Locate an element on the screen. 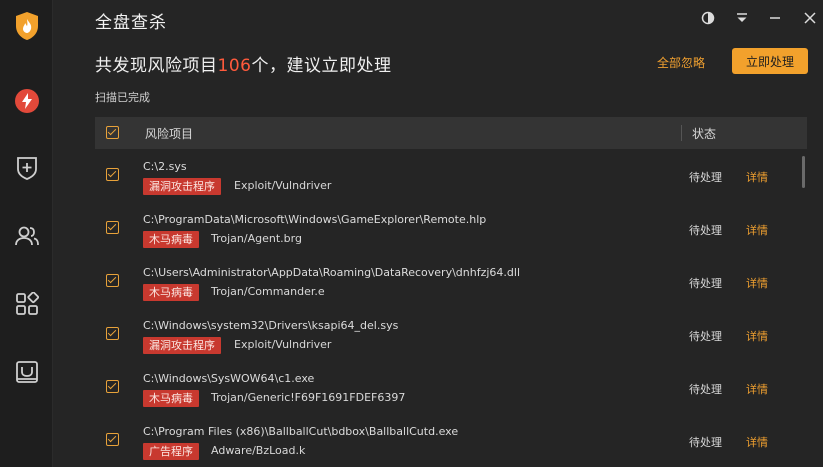 The height and width of the screenshot is (467, 823). theme-toggle-button is located at coordinates (708, 18).